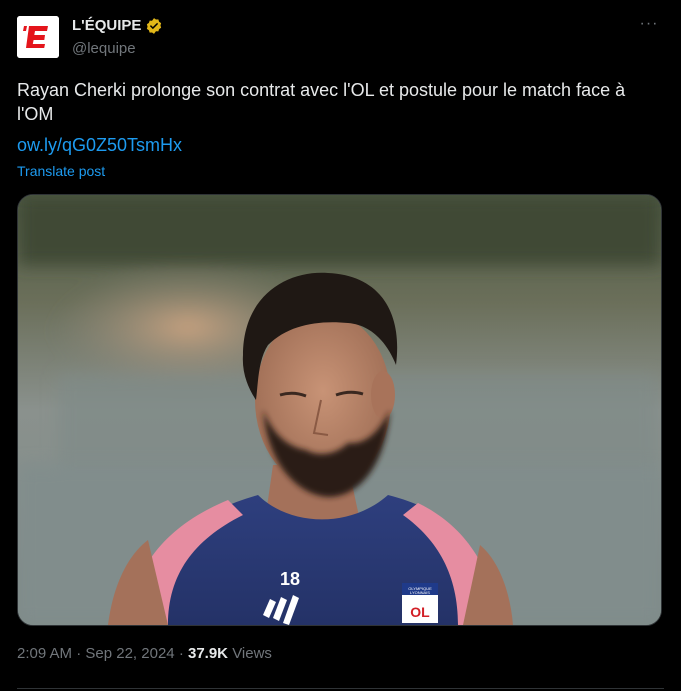 This screenshot has height=691, width=681. Describe the element at coordinates (104, 49) in the screenshot. I see `author-handle: @lequipe` at that location.